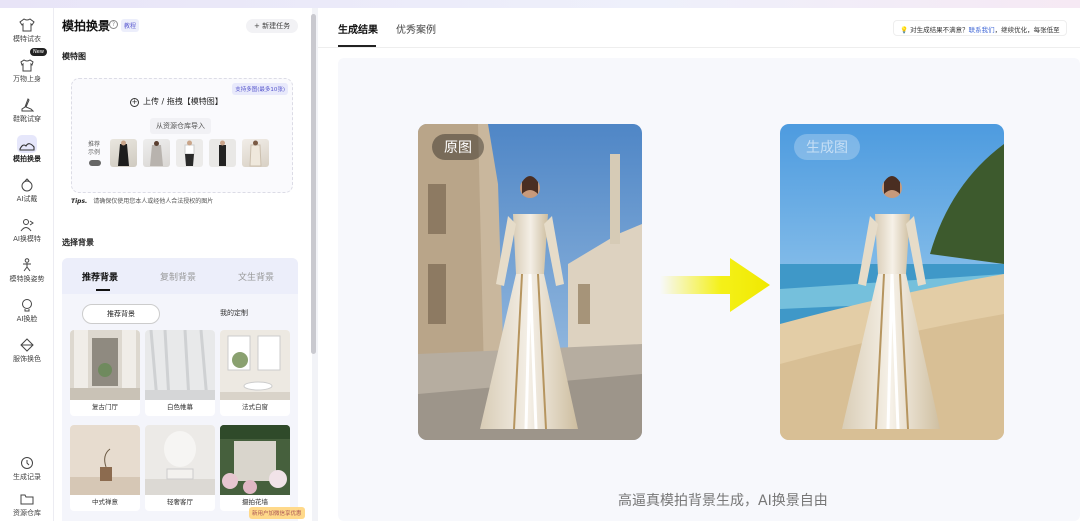 This screenshot has width=1080, height=521. I want to click on background-card: 中式禅意, so click(105, 468).